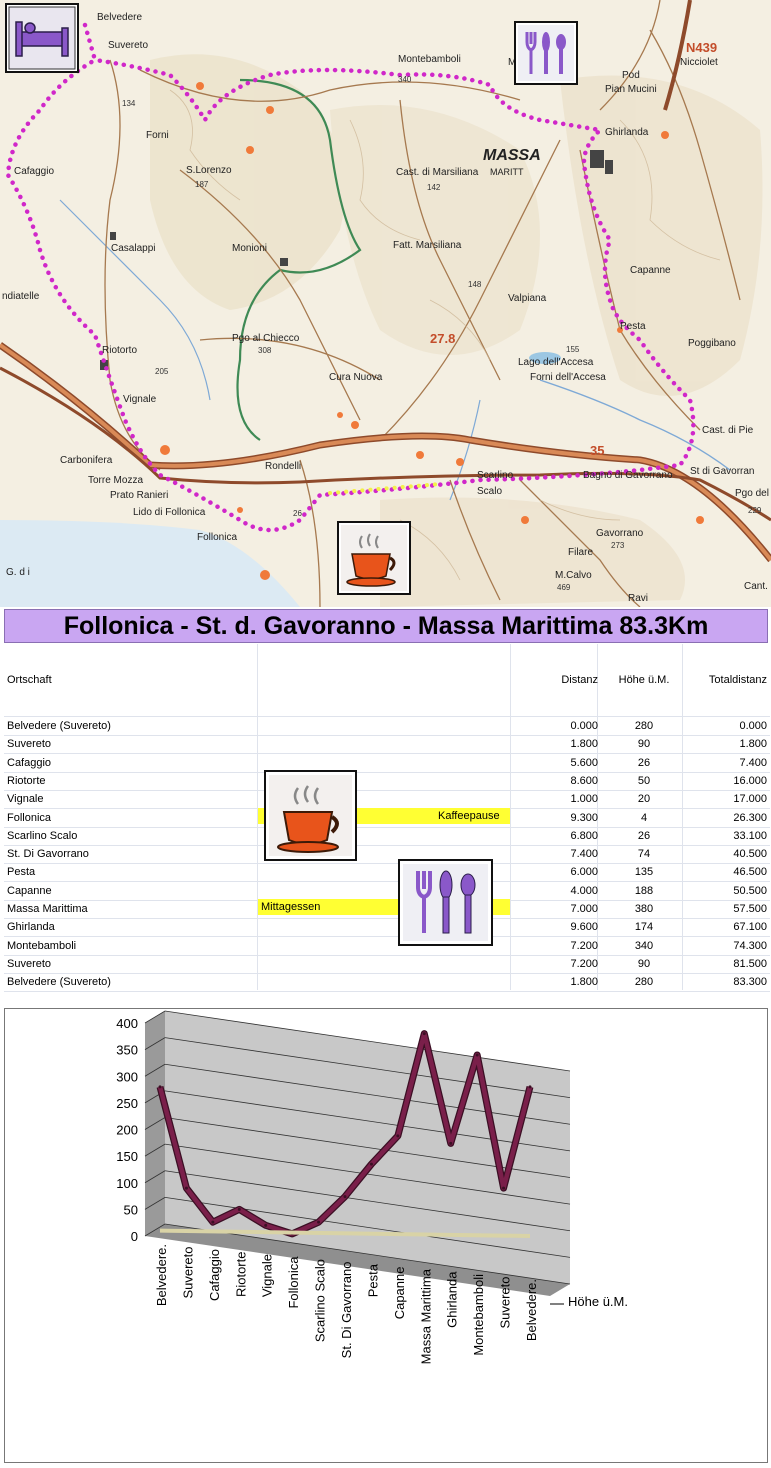  Describe the element at coordinates (29, 890) in the screenshot. I see `cell-ortschaft: Capanne` at that location.